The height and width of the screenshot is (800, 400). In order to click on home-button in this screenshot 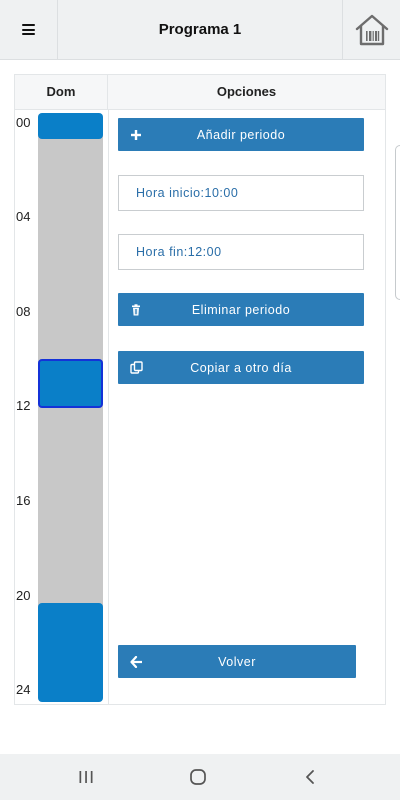, I will do `click(371, 29)`.